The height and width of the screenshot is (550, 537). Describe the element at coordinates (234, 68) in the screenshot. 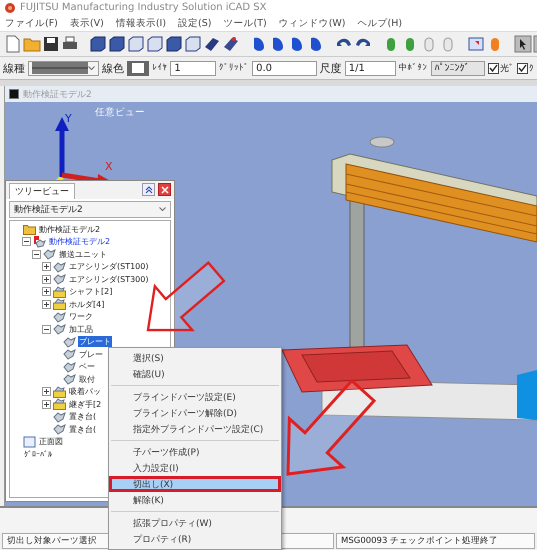

I see `grid-label: ｸﾞﾘｯﾄﾞ` at that location.